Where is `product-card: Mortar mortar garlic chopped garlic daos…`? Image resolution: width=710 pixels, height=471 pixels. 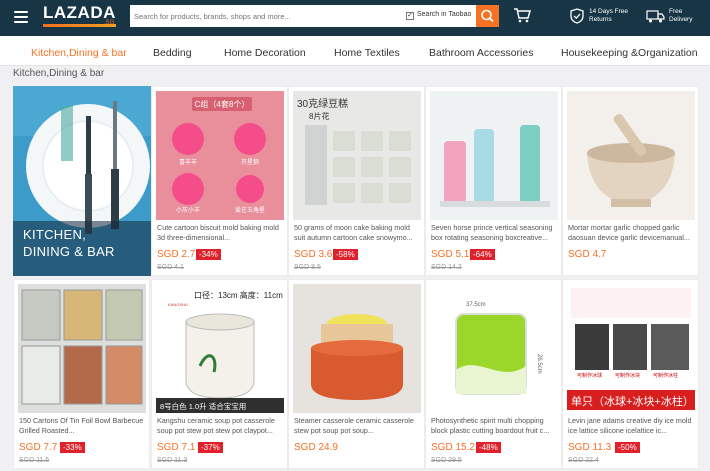
product-card: Mortar mortar garlic chopped garlic daos… is located at coordinates (630, 181).